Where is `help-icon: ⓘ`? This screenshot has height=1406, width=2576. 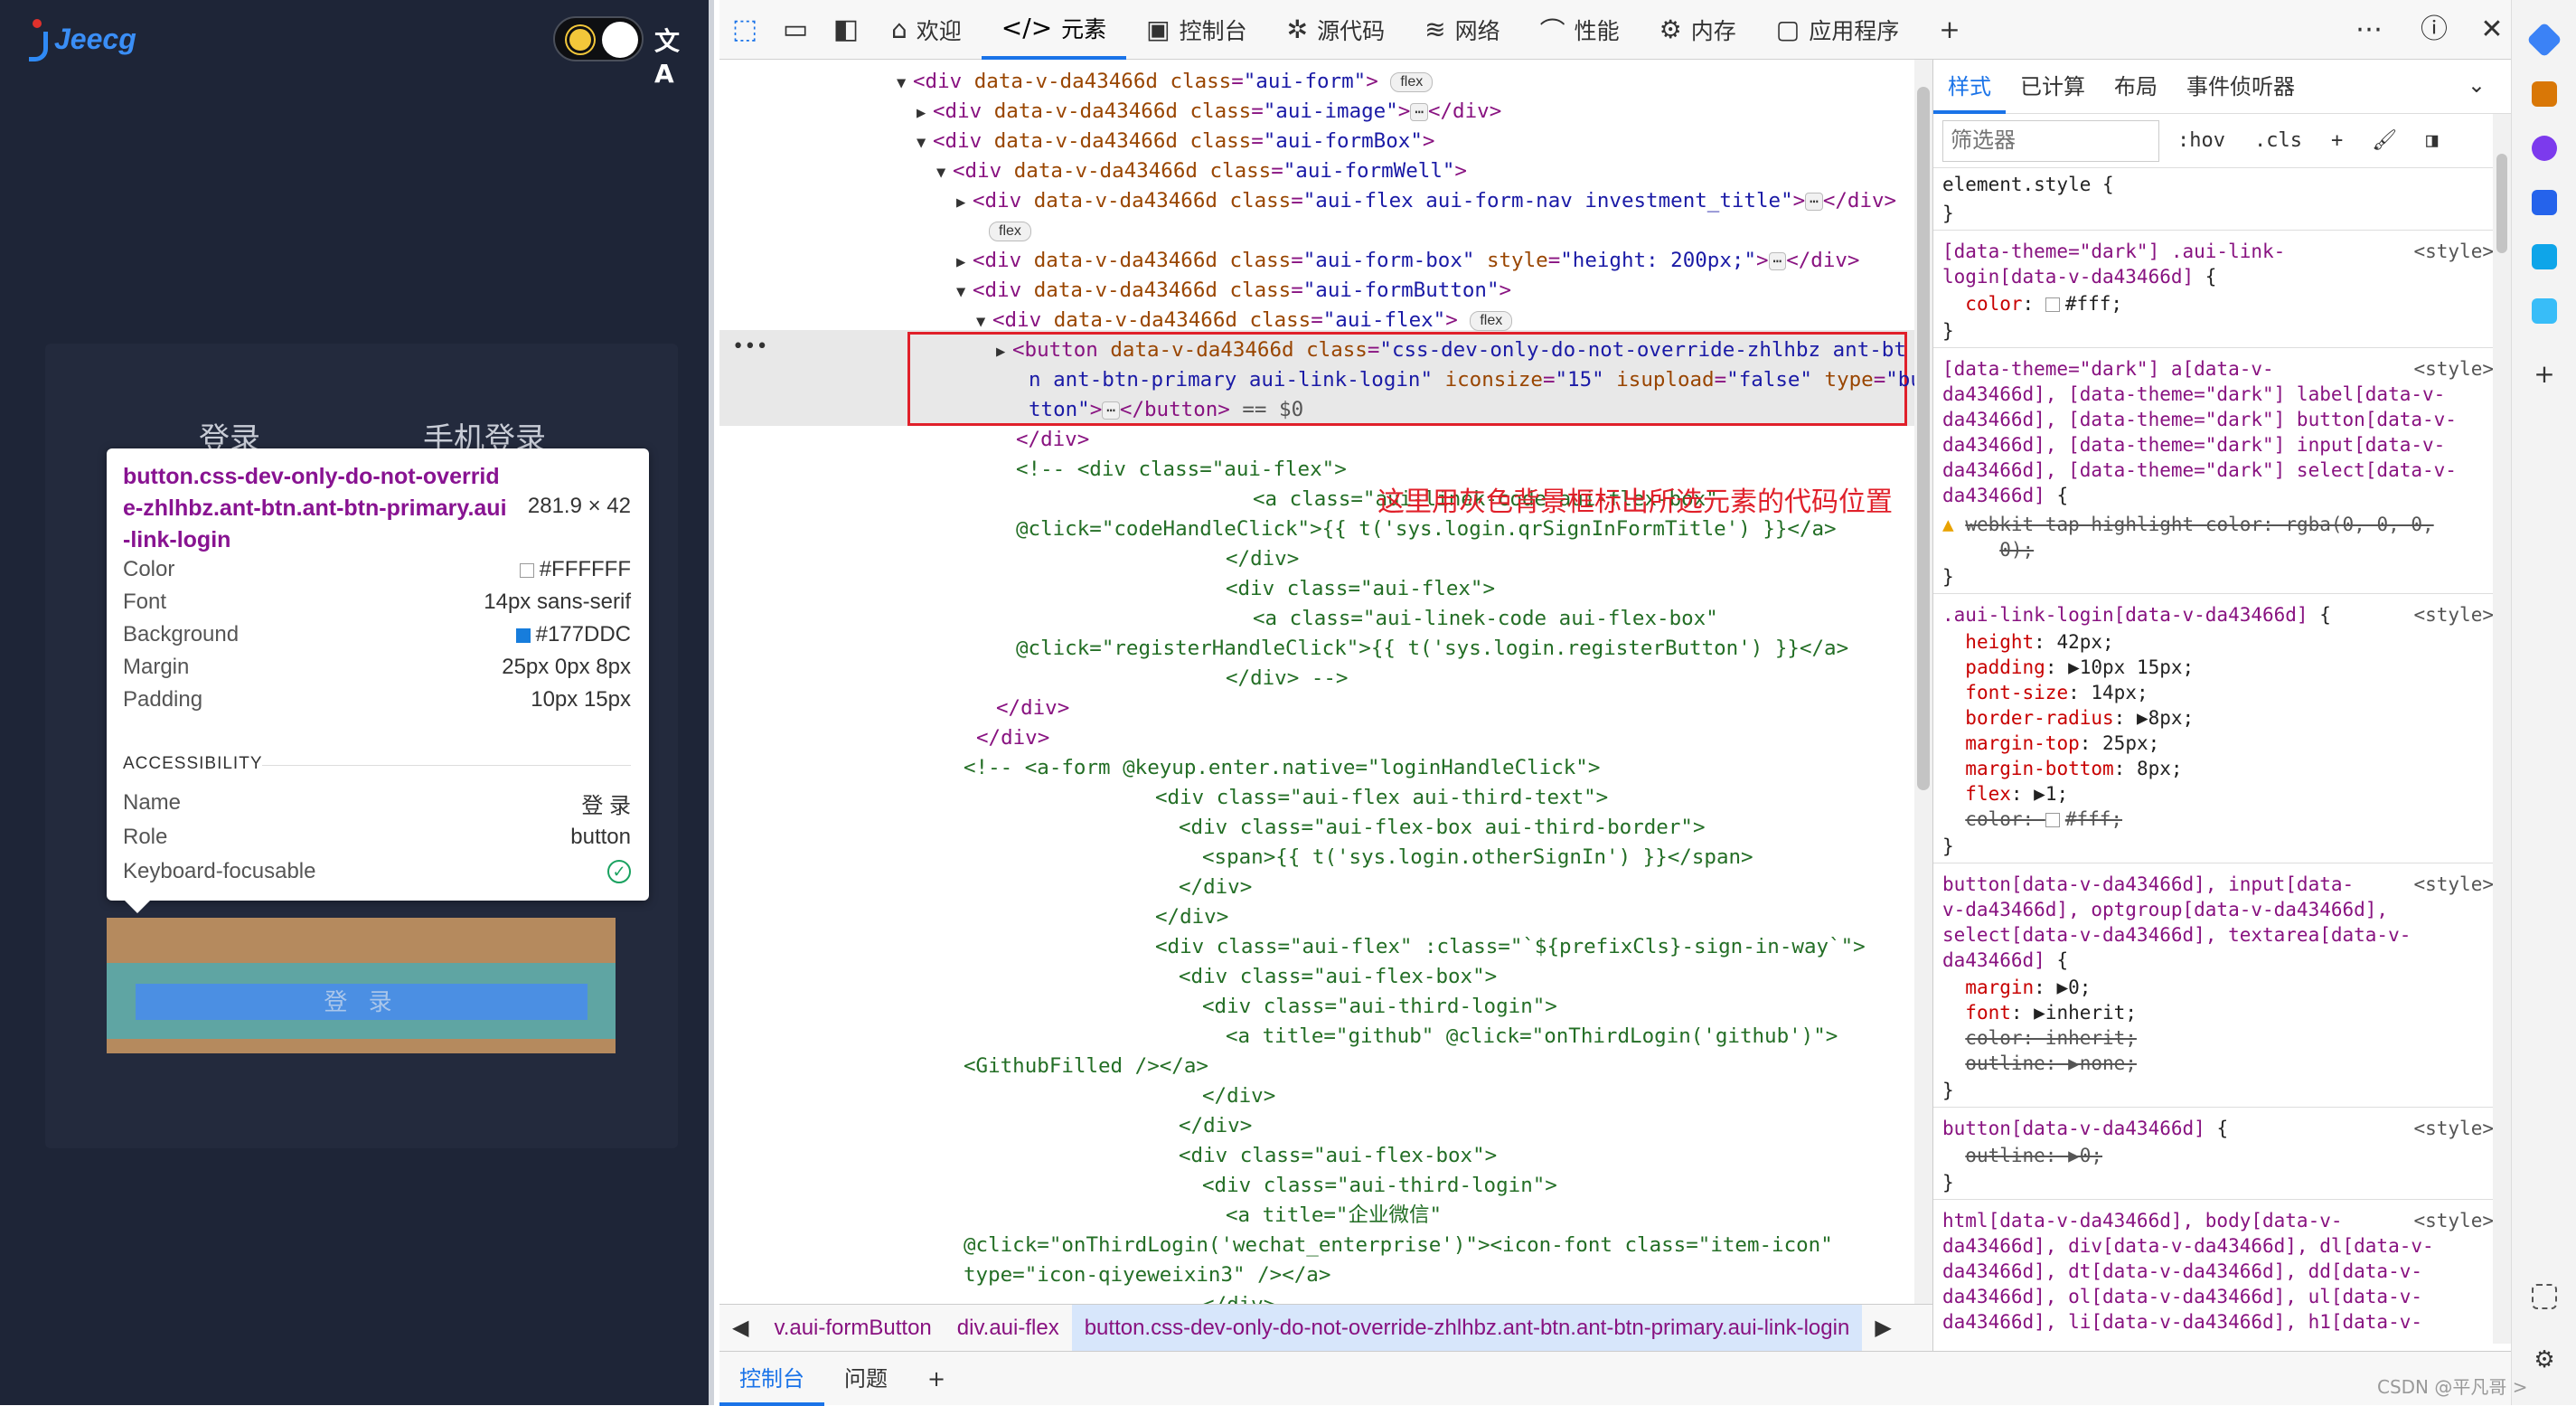 help-icon: ⓘ is located at coordinates (2434, 30).